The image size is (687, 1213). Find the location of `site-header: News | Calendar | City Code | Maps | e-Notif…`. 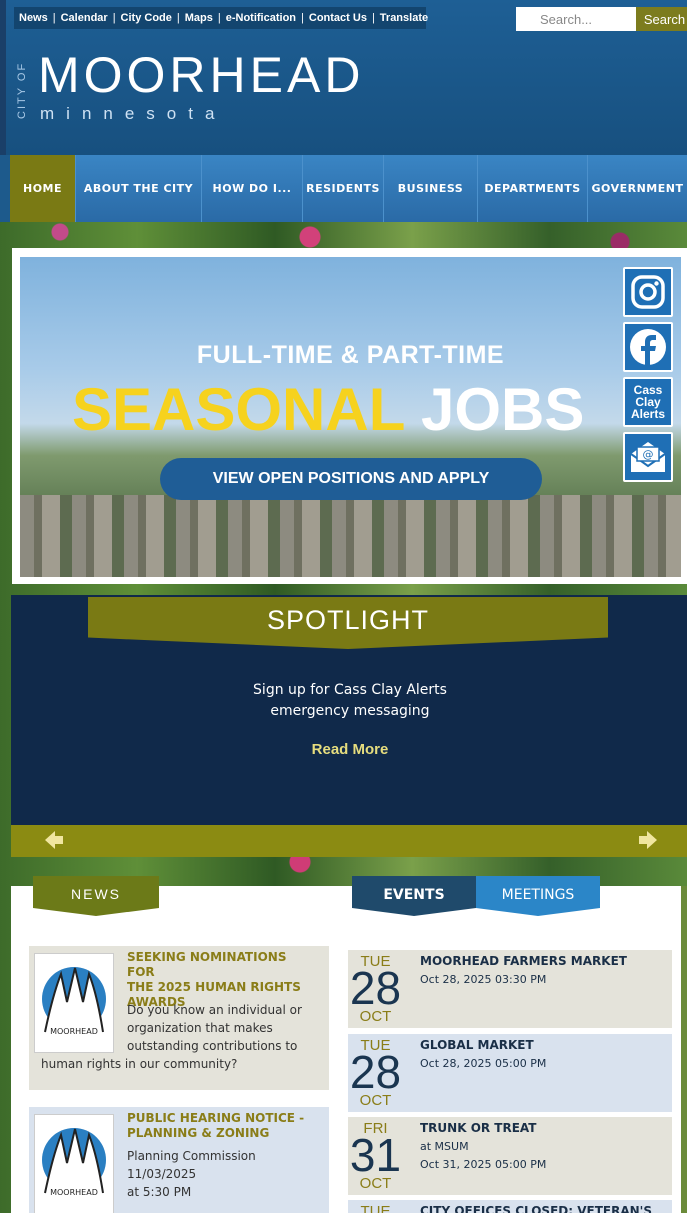

site-header: News | Calendar | City Code | Maps | e-Notif… is located at coordinates (343, 77).